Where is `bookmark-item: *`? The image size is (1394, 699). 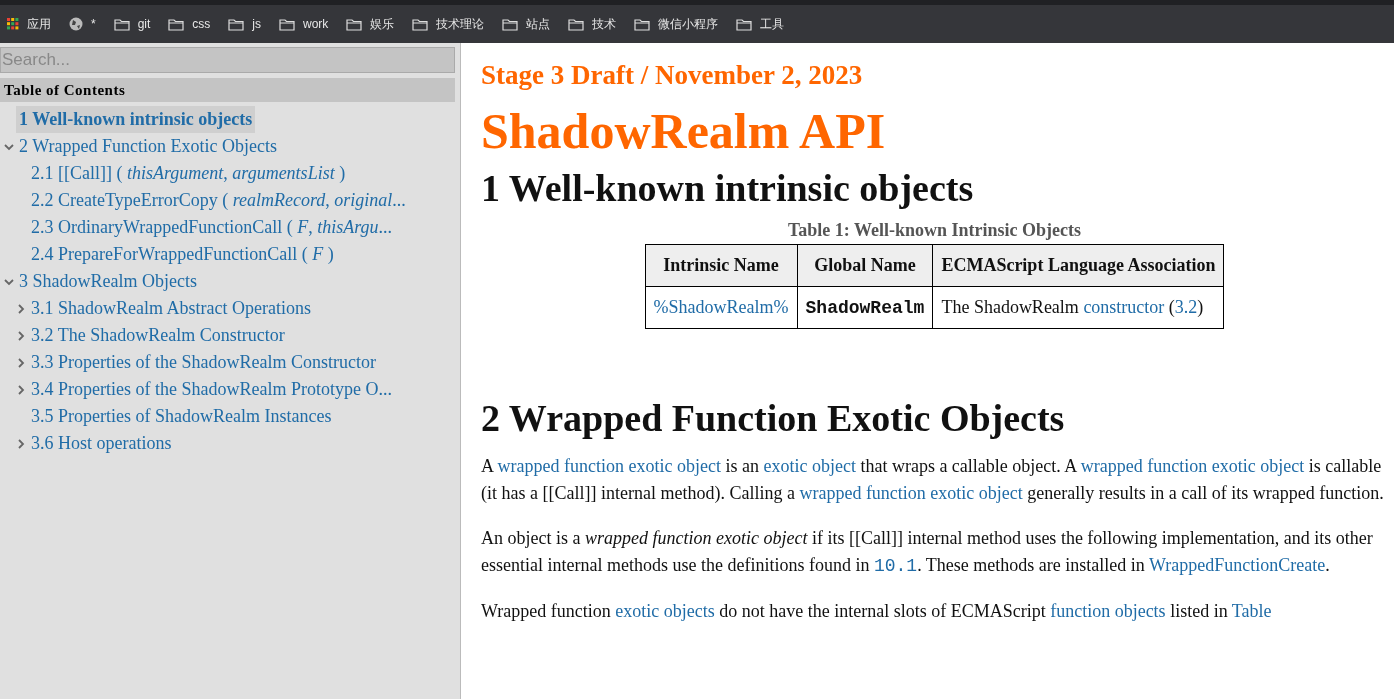 bookmark-item: * is located at coordinates (82, 24).